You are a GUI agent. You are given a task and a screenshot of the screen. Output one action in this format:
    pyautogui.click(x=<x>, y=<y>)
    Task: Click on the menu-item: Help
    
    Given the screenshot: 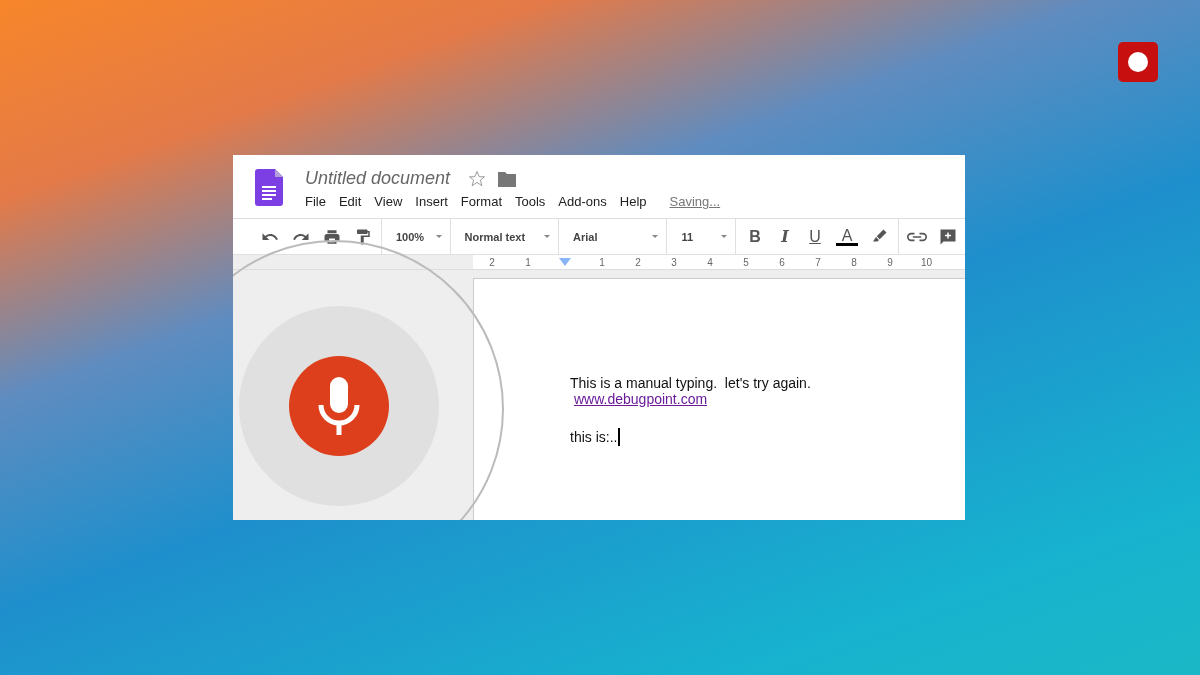 What is the action you would take?
    pyautogui.click(x=633, y=201)
    